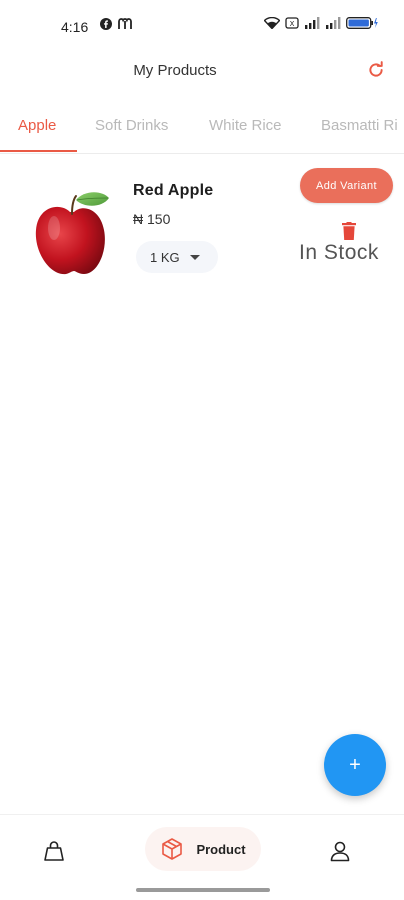 The width and height of the screenshot is (404, 900). Describe the element at coordinates (202, 153) in the screenshot. I see `tabs-divider` at that location.